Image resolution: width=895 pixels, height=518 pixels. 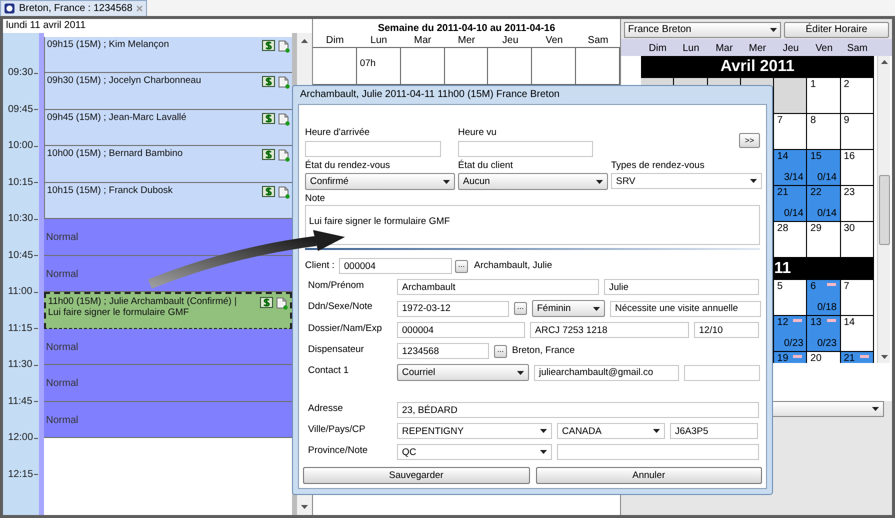 I want to click on expand-button: >>, so click(x=749, y=140).